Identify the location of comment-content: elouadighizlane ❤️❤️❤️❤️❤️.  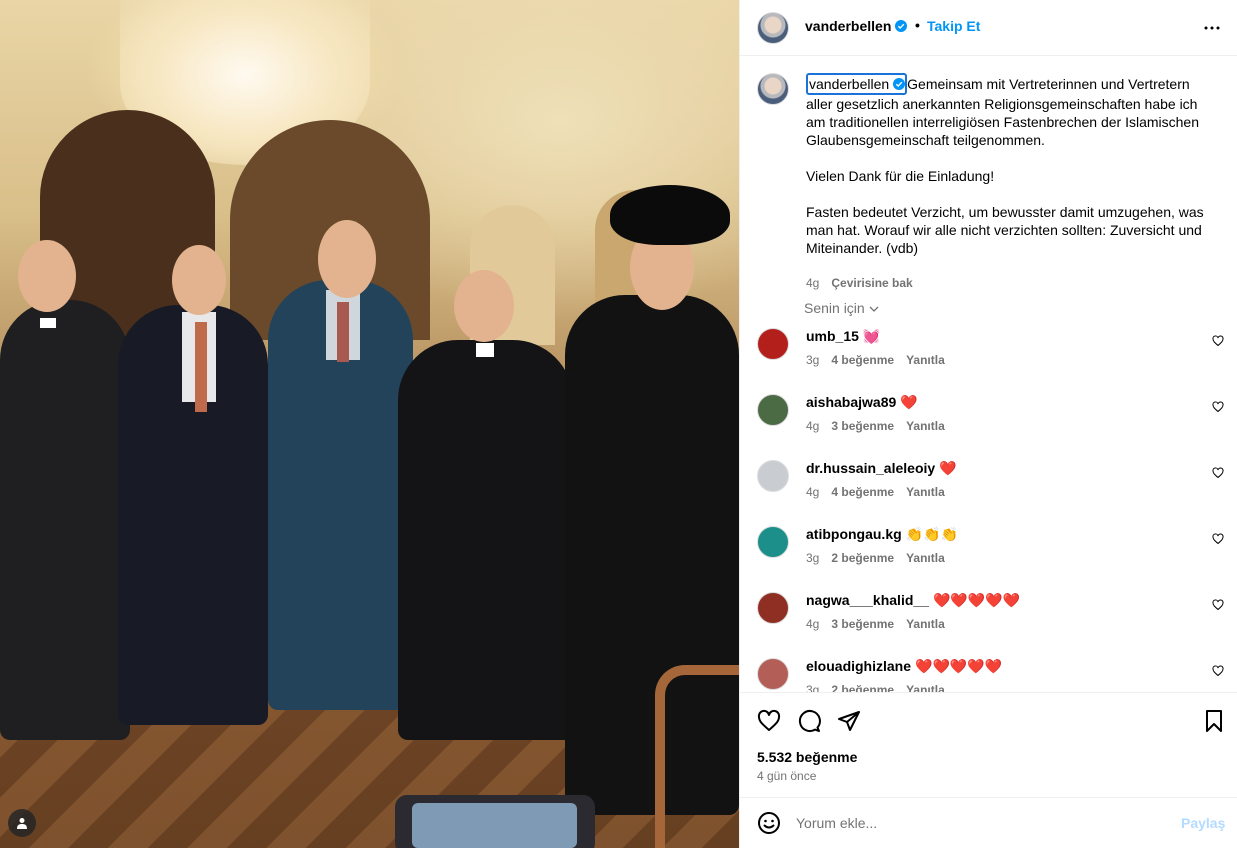
(904, 666).